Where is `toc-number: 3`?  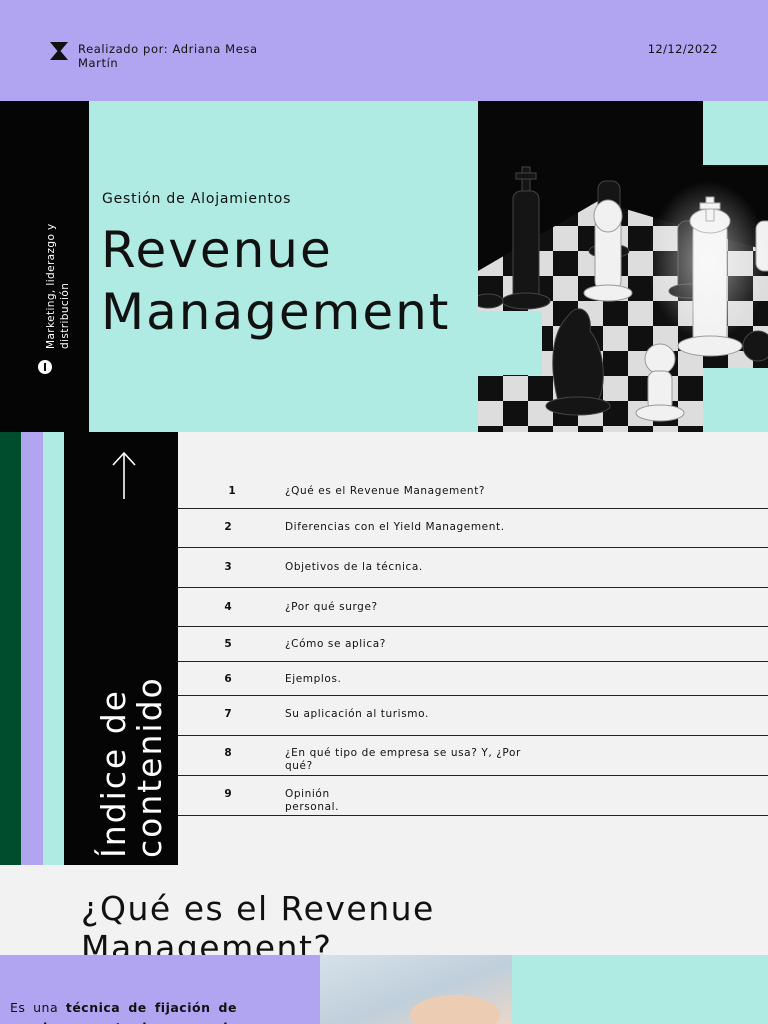
toc-number: 3 is located at coordinates (228, 567).